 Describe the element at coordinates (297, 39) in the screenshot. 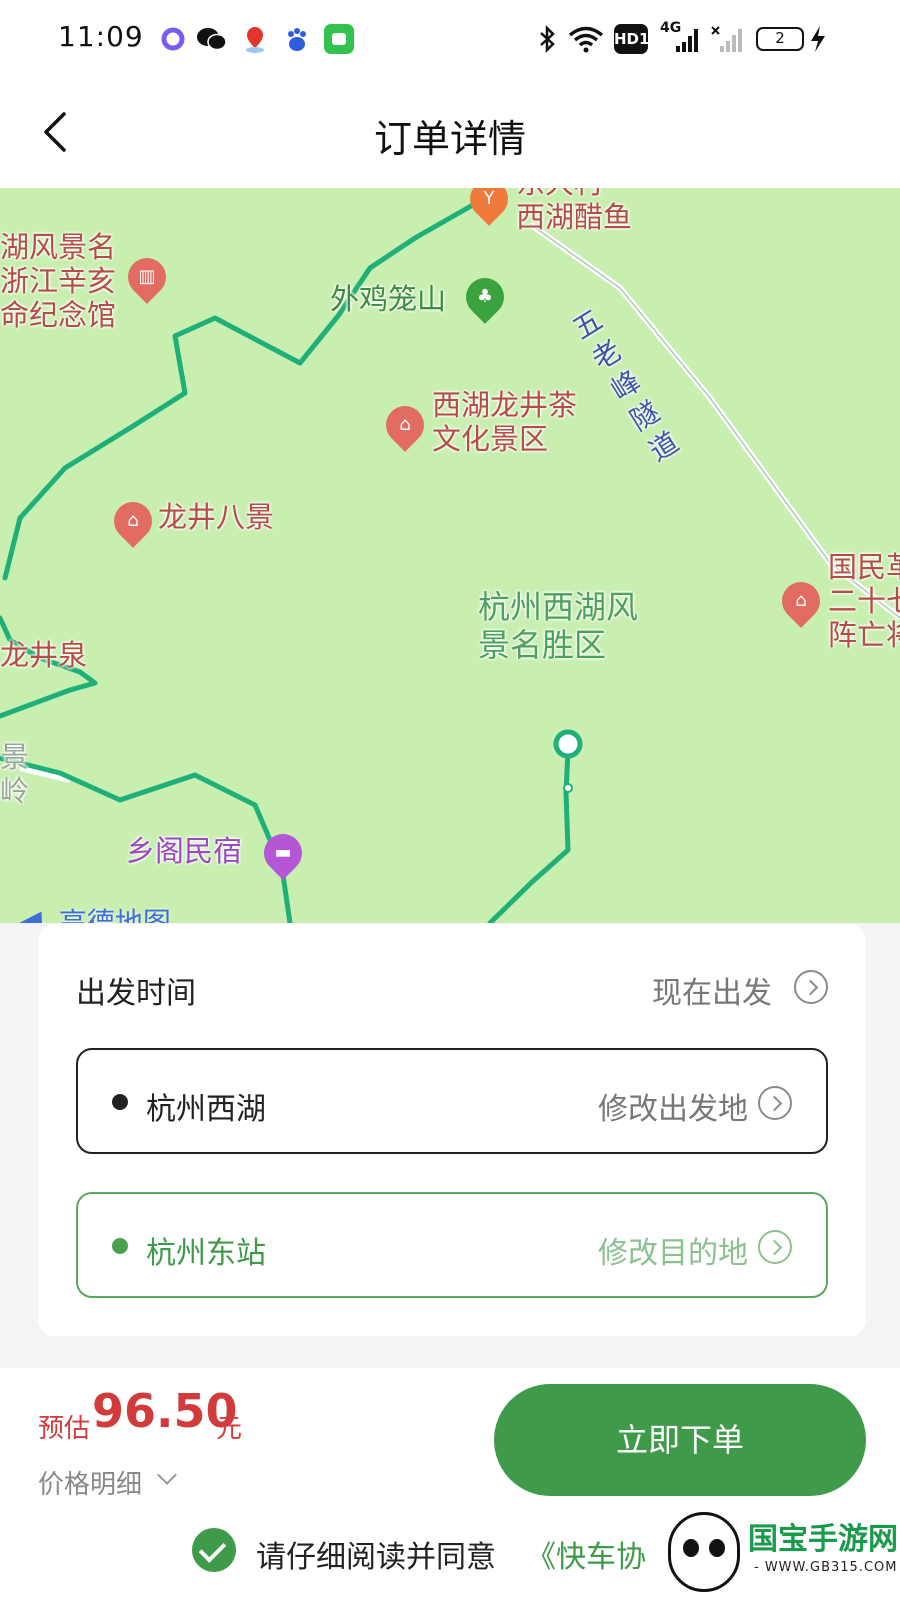

I see `baidu-icon` at that location.